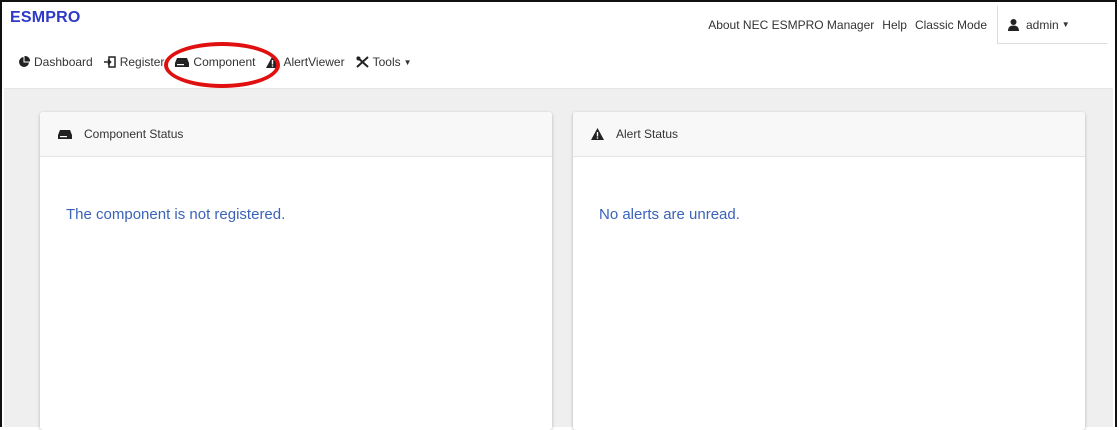 The image size is (1119, 430). I want to click on brand-logo: ESMPRO, so click(45, 18).